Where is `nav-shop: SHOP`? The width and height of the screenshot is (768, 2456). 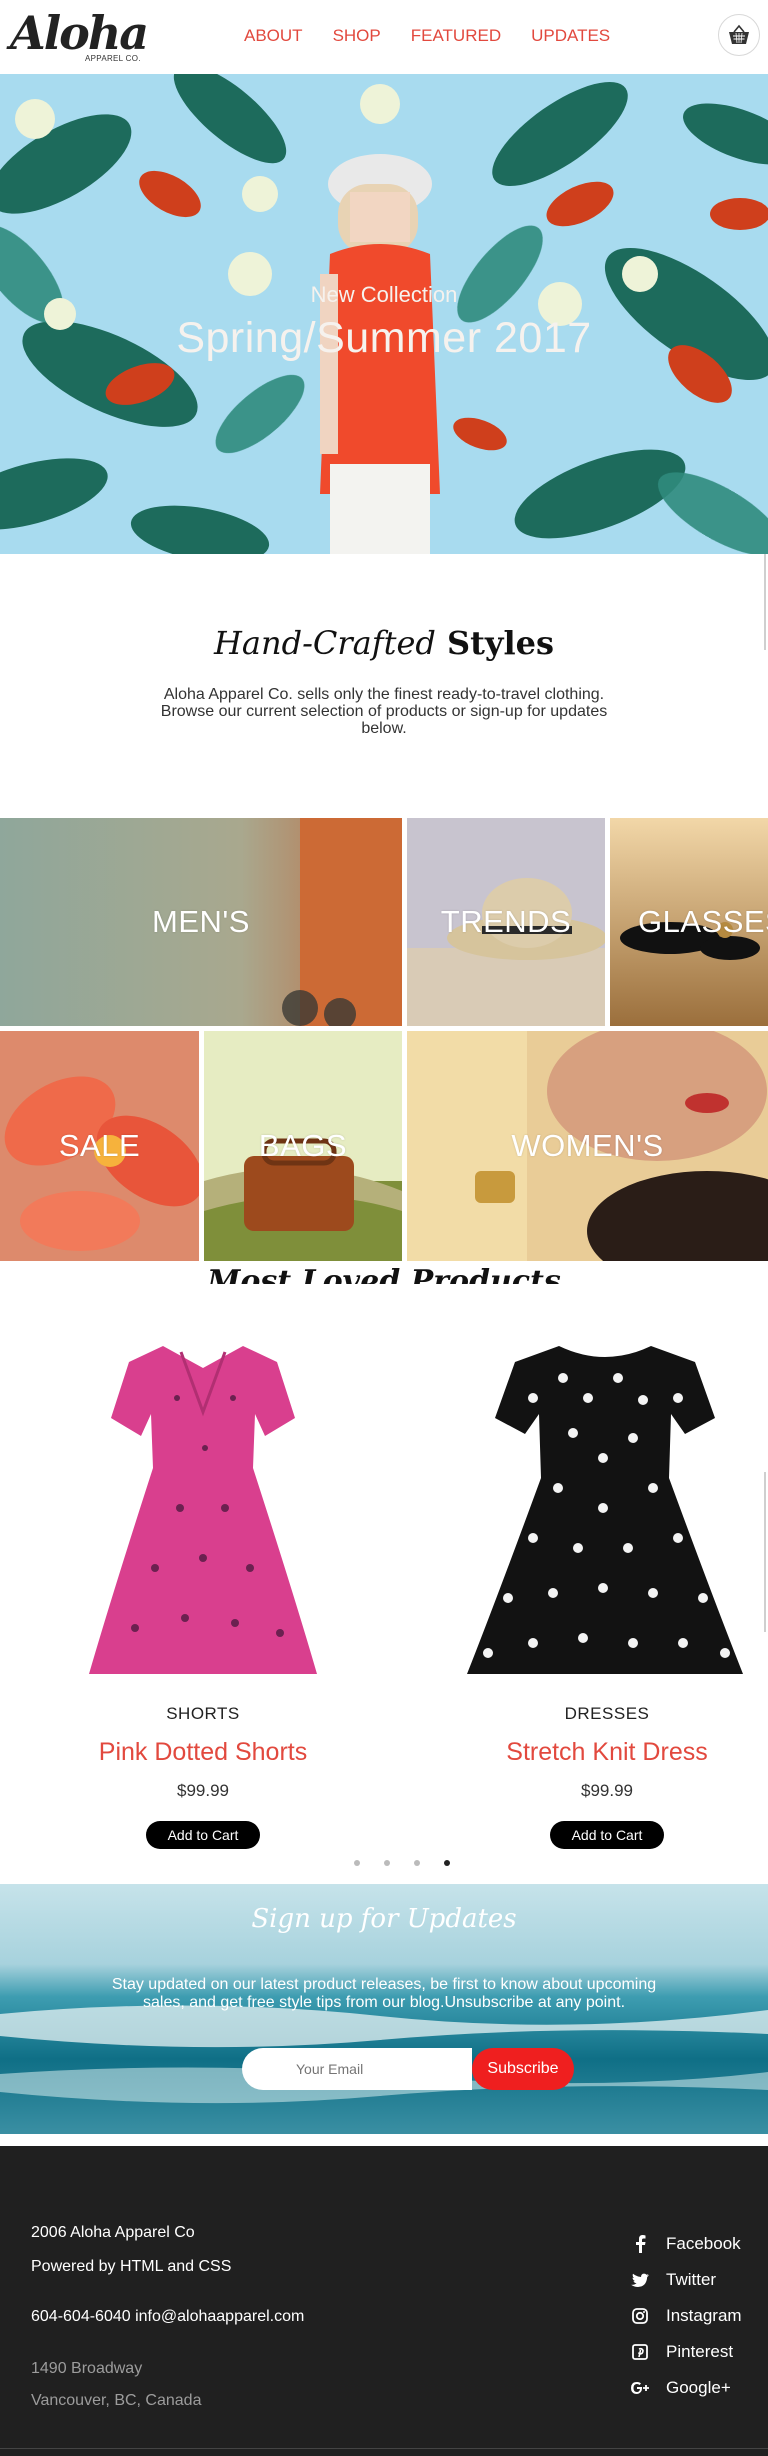 nav-shop: SHOP is located at coordinates (357, 36).